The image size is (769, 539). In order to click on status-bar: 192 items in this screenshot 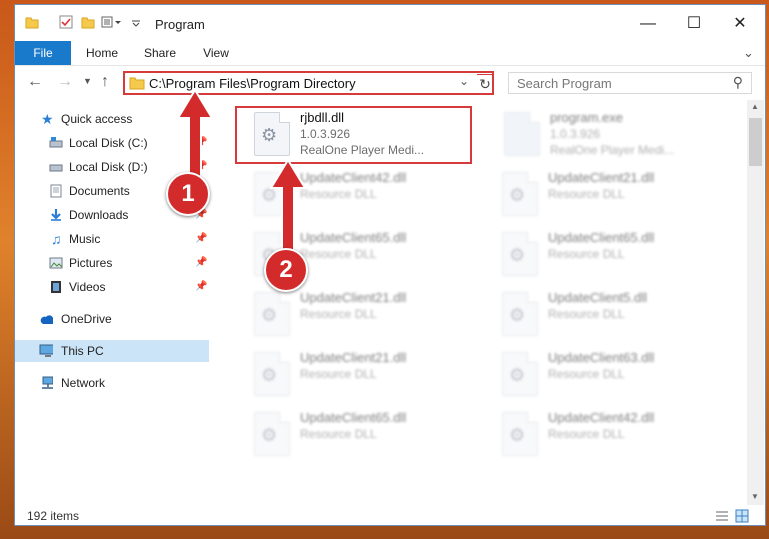, I will do `click(390, 515)`.